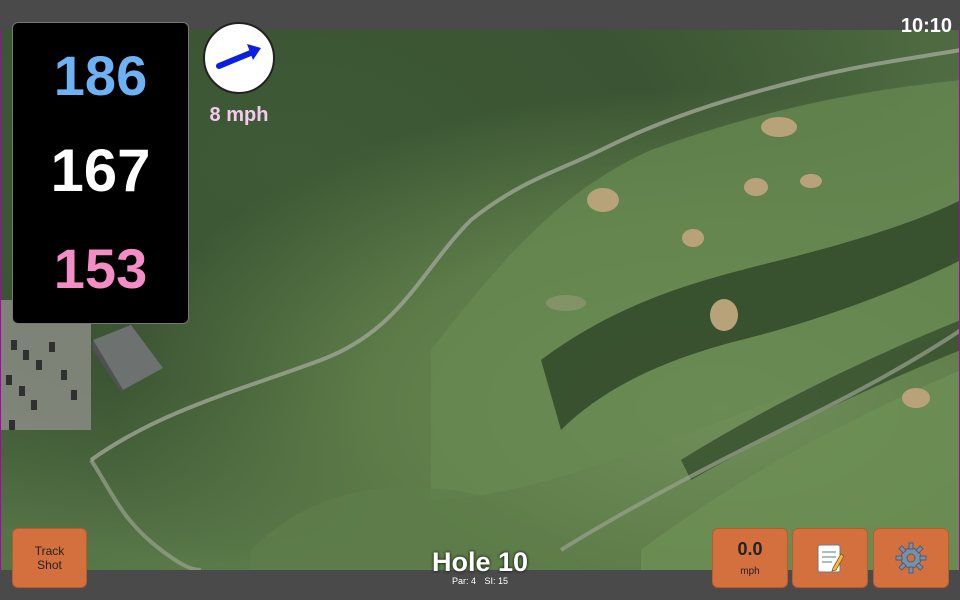 This screenshot has width=960, height=600. I want to click on hole-title: Hole 10, so click(480, 562).